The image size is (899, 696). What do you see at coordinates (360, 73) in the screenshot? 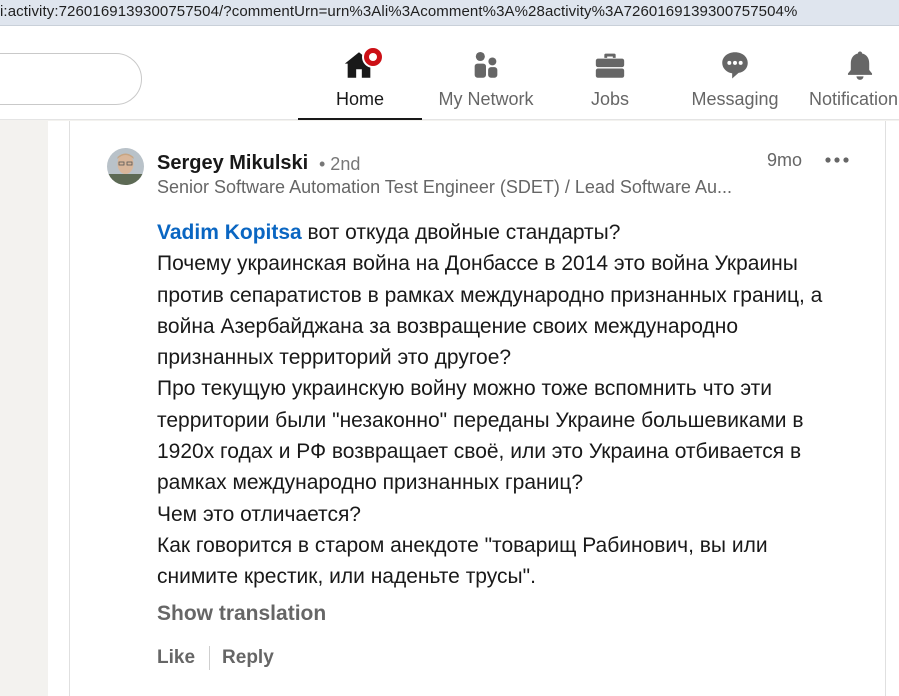
I see `nav-home: Home` at bounding box center [360, 73].